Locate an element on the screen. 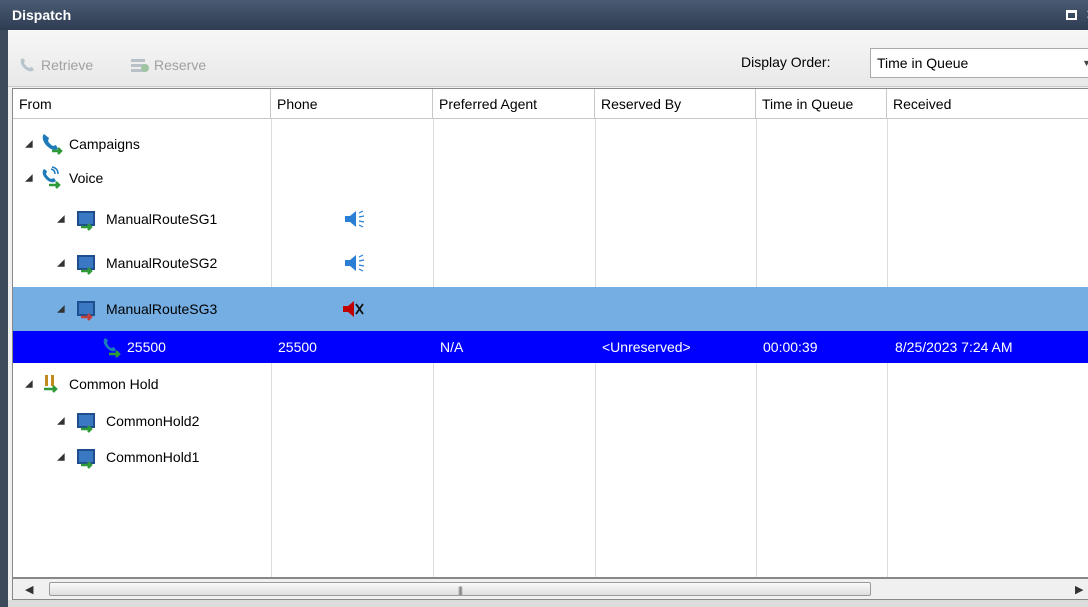 Image resolution: width=1088 pixels, height=607 pixels. tree-row-campaigns: ◢ Campaigns is located at coordinates (550, 144).